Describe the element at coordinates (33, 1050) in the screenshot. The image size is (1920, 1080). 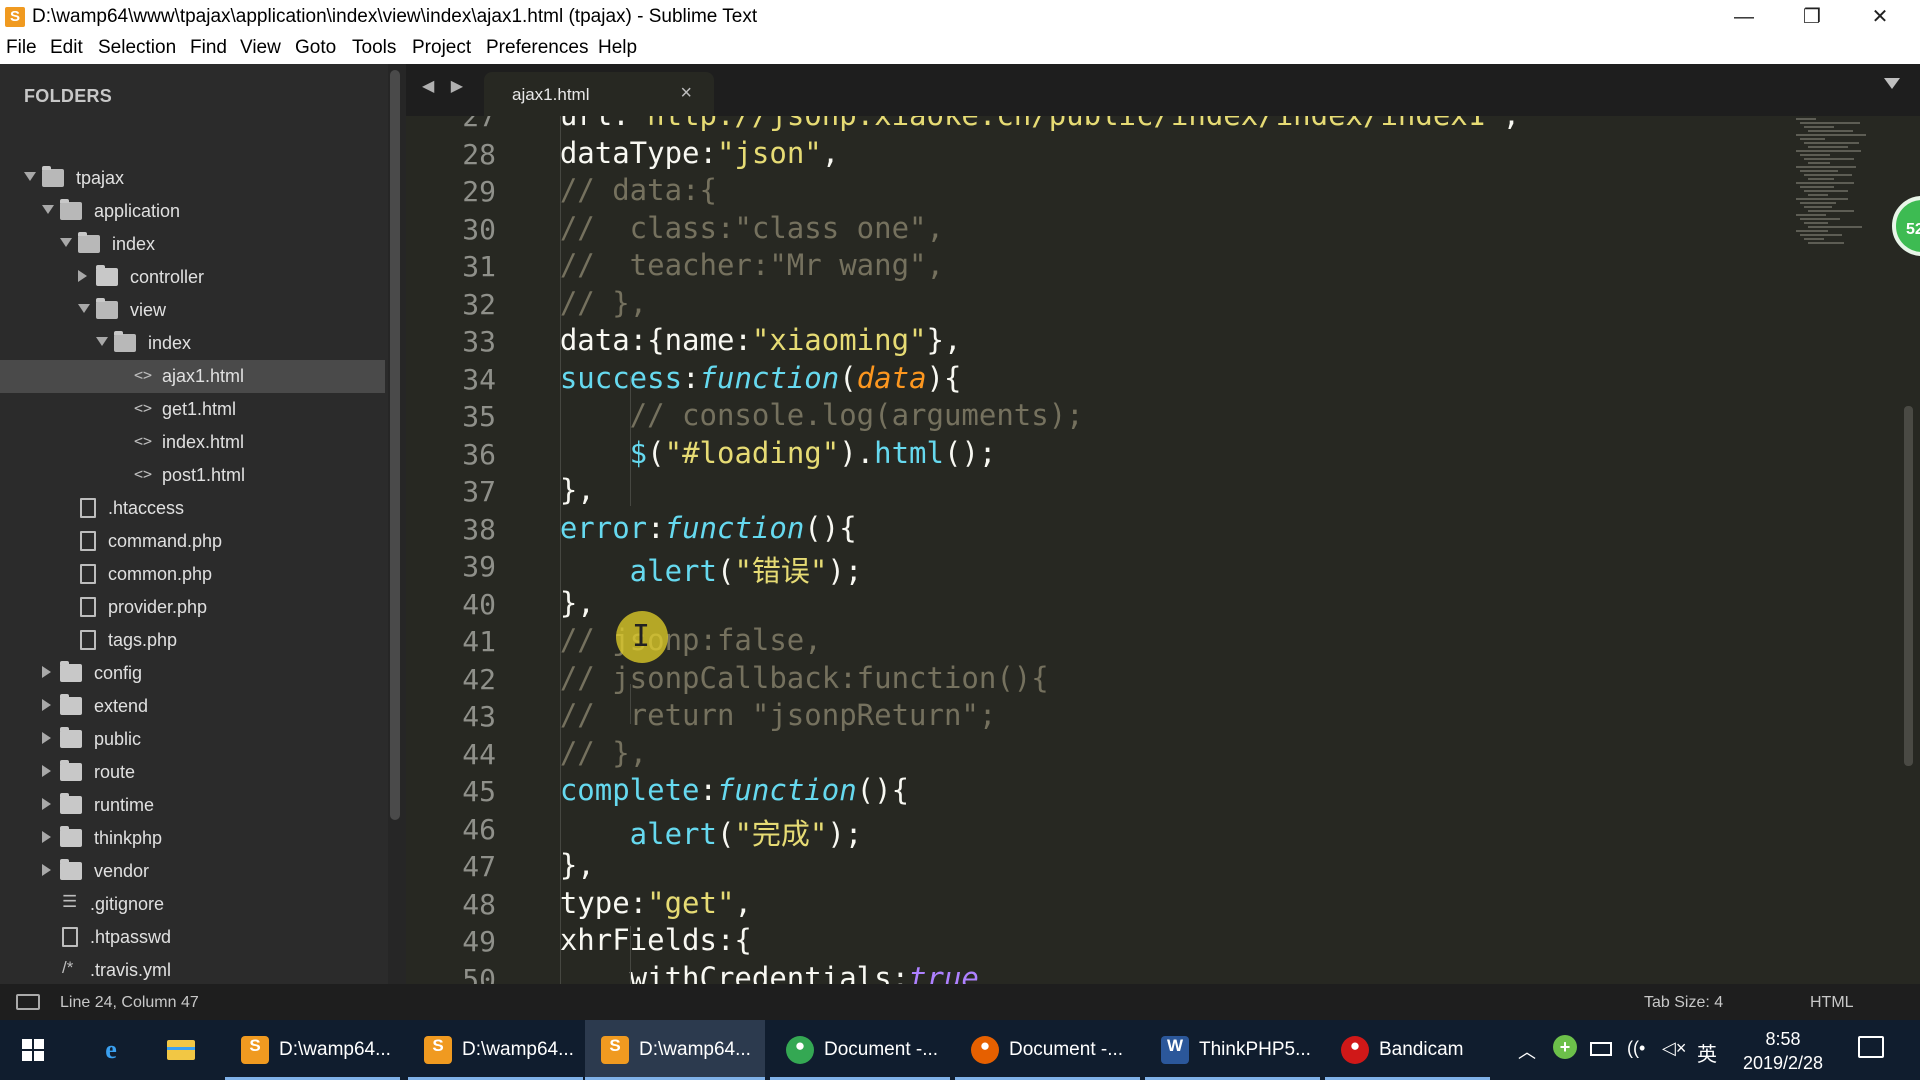
I see `windows-start-icon` at that location.